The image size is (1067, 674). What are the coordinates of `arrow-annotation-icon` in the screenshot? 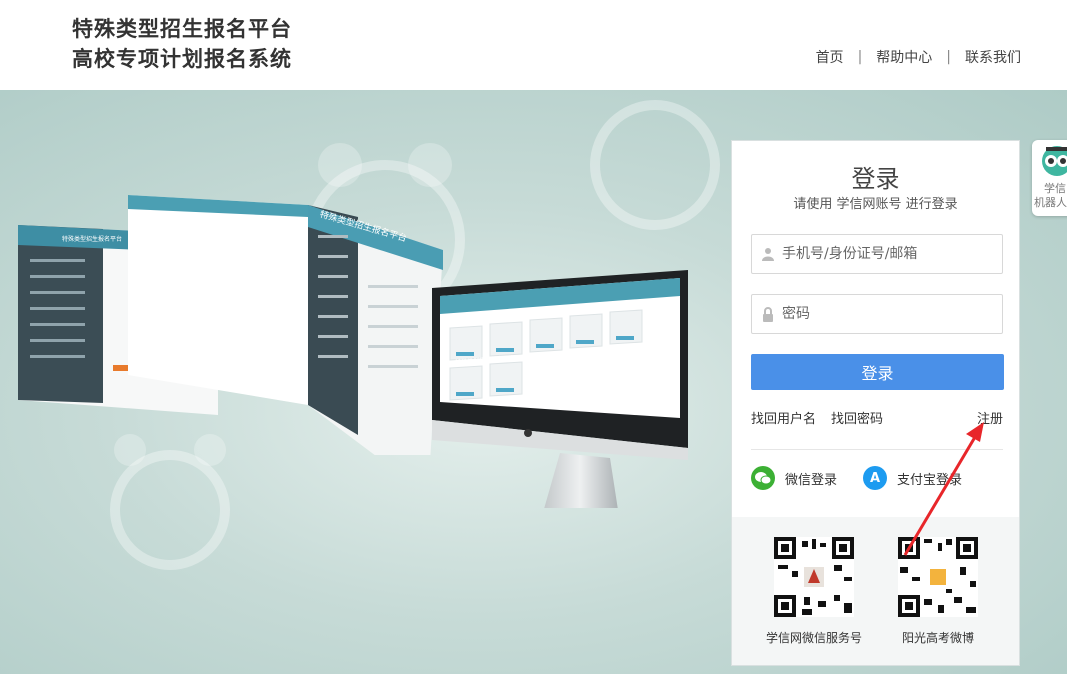 It's located at (943, 489).